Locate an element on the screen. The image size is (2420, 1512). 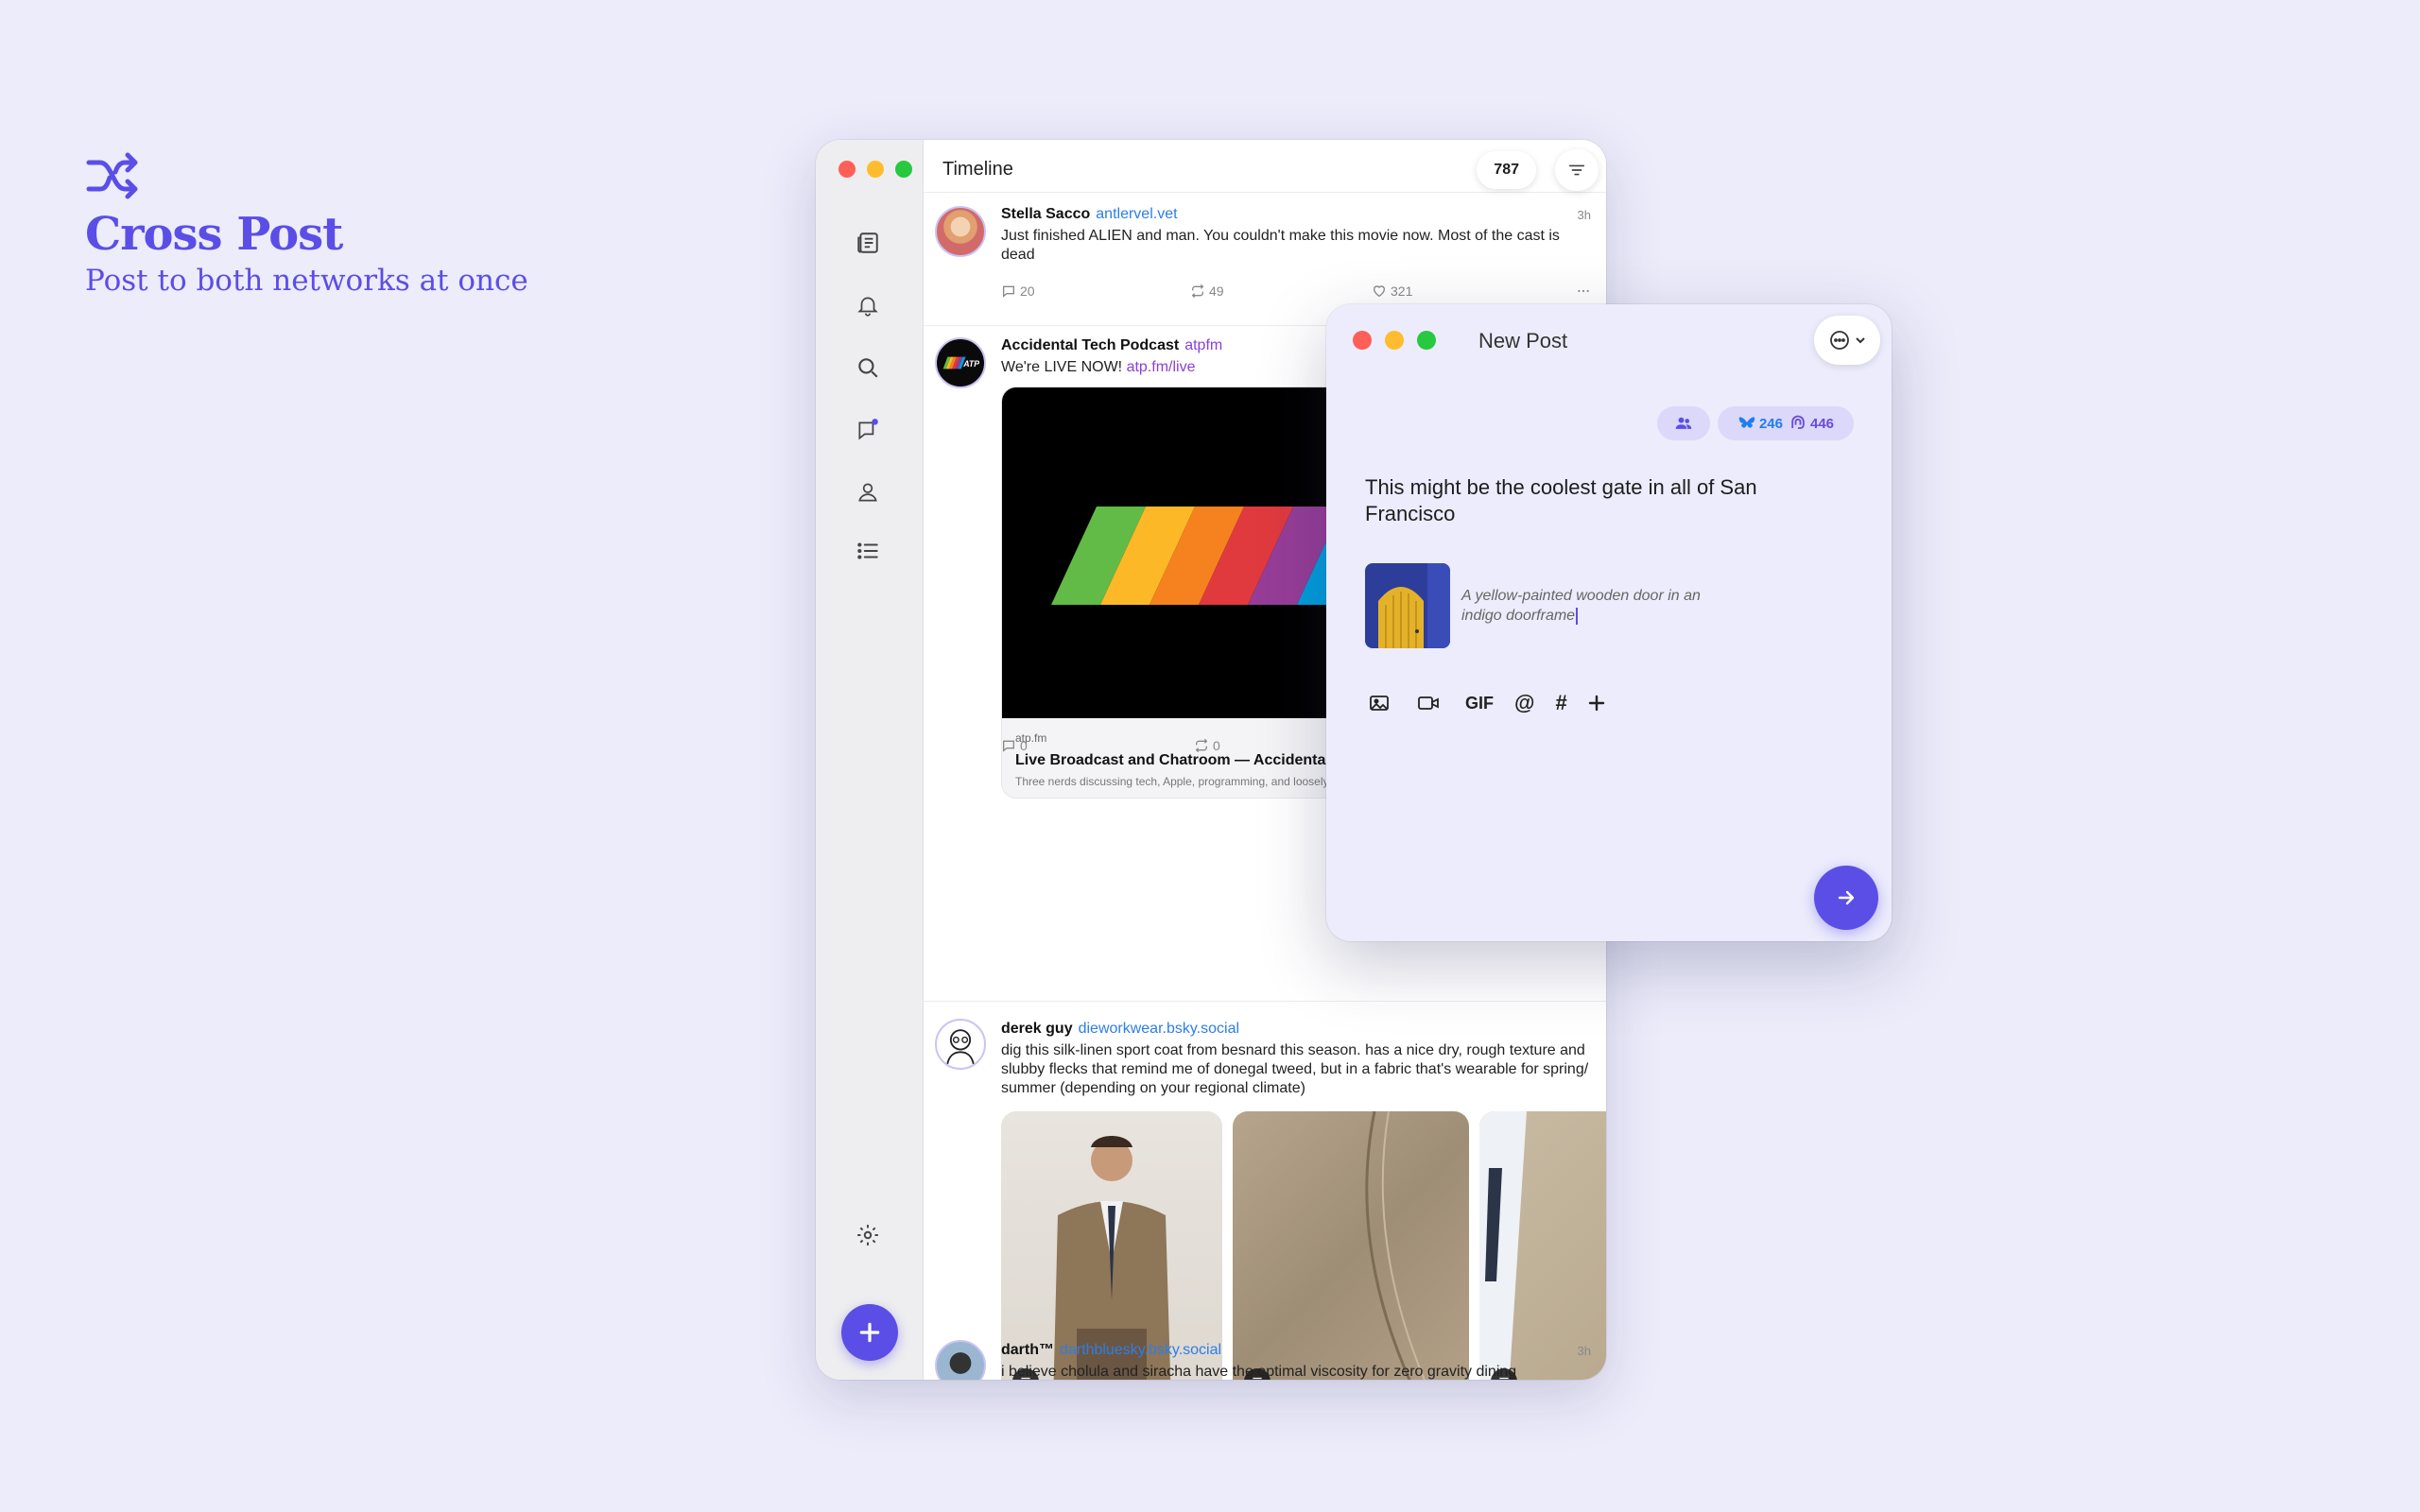
people-icon is located at coordinates (1683, 423).